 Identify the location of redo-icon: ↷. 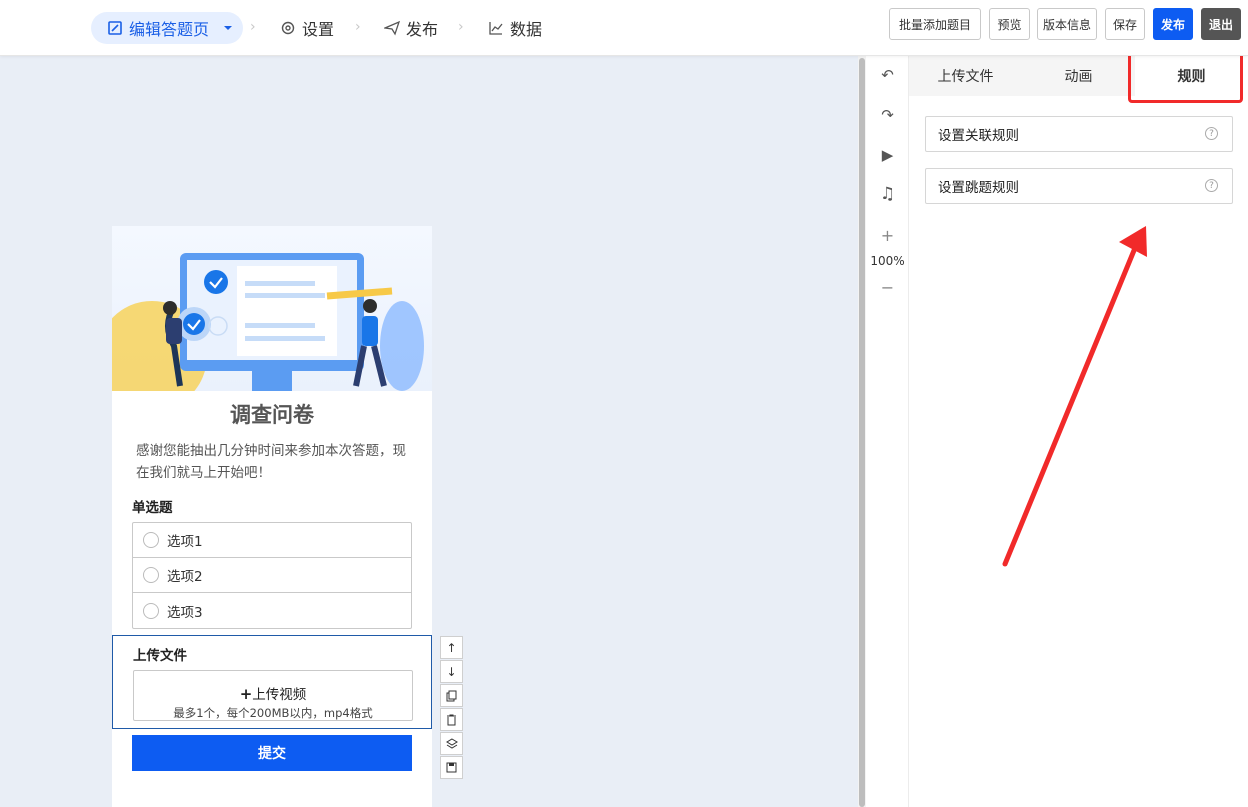
(887, 115).